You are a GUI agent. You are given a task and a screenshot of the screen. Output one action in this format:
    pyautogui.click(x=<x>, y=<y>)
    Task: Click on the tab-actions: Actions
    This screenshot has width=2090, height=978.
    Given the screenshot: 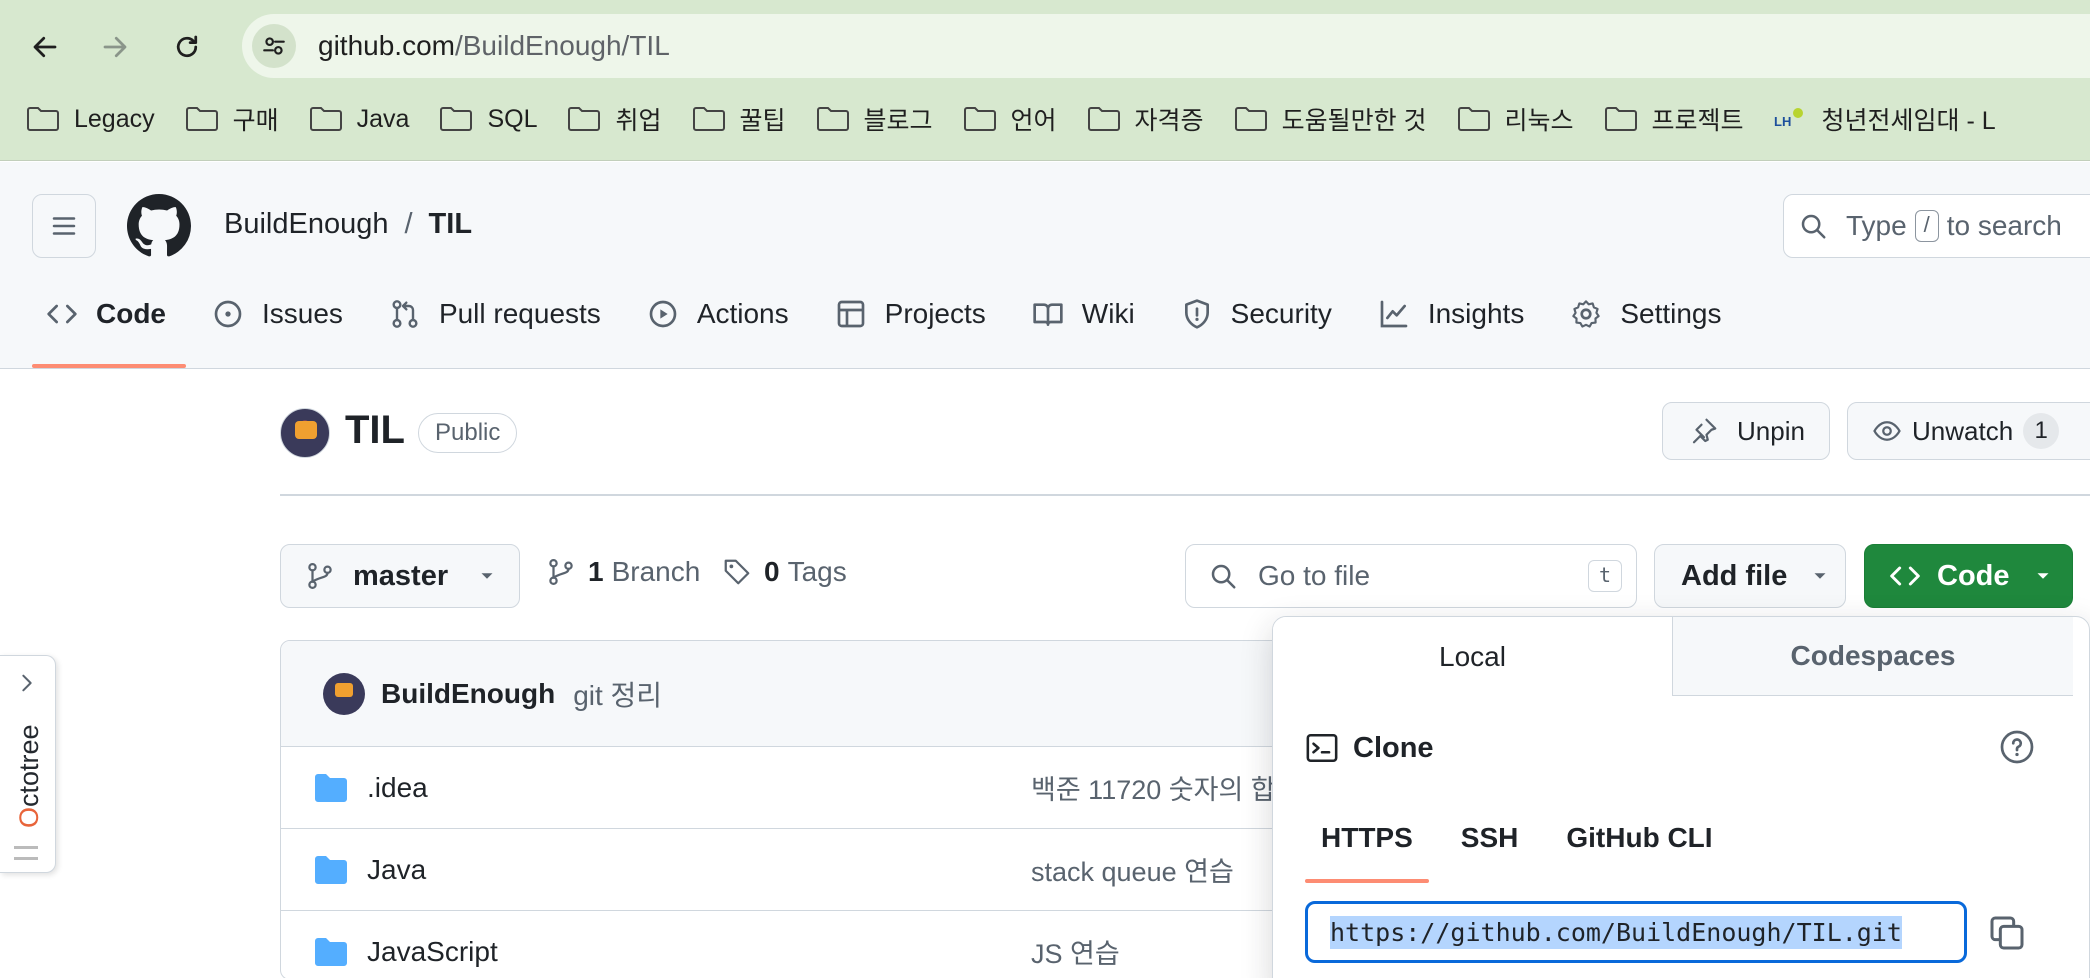 What is the action you would take?
    pyautogui.click(x=721, y=314)
    